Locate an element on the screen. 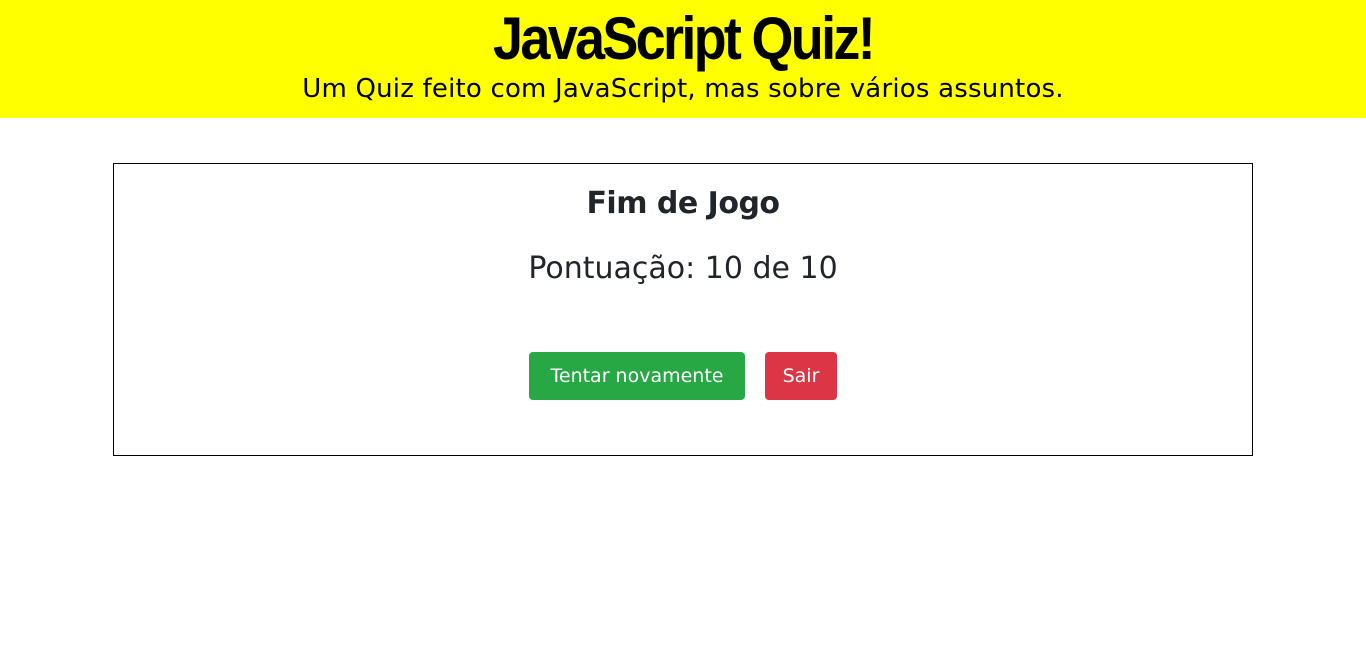  exit-button: Sair is located at coordinates (801, 376).